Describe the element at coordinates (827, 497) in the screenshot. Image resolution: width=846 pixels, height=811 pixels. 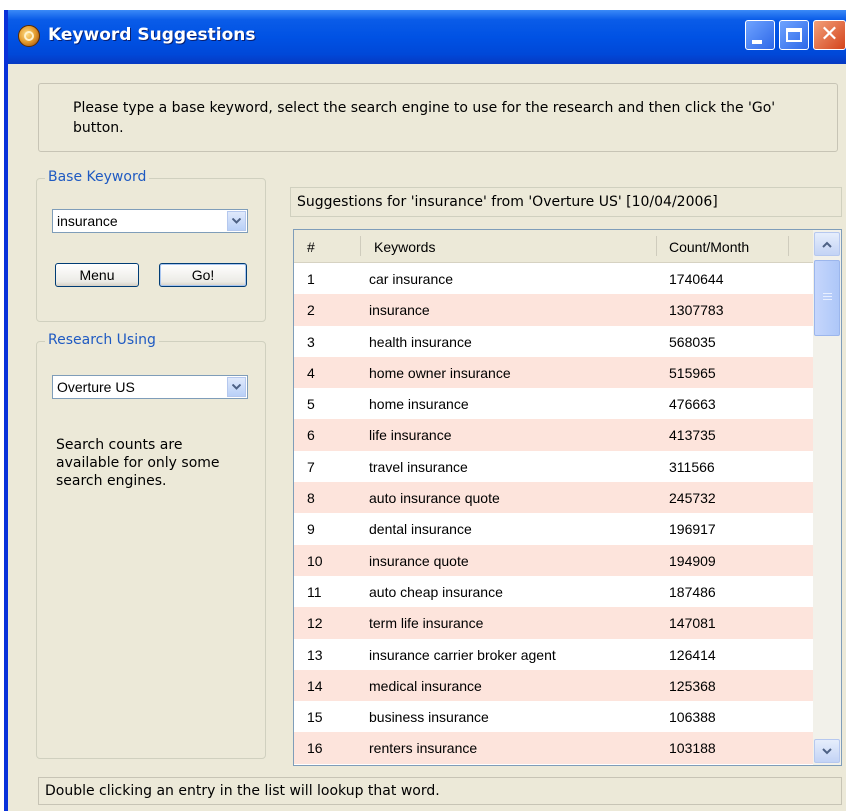
I see `vertical-scrollbar` at that location.